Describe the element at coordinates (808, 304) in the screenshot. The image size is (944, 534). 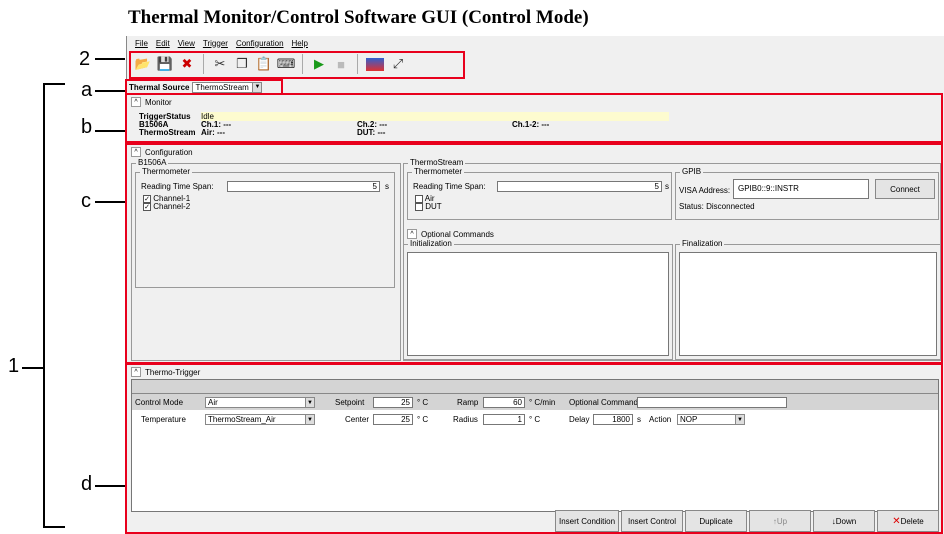
I see `finalization-textarea` at that location.